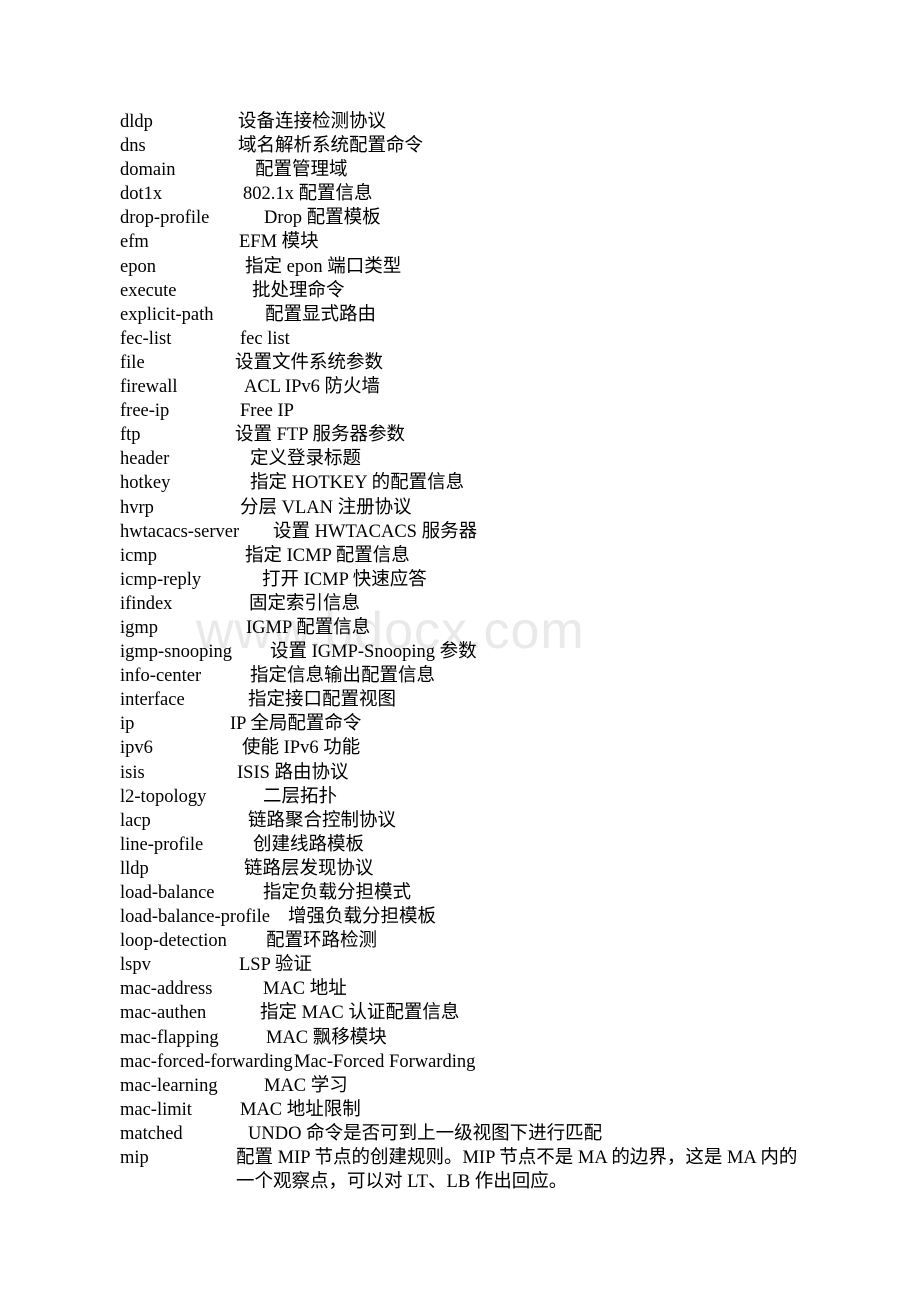  Describe the element at coordinates (331, 146) in the screenshot. I see `command-description: 域名解析系统配置命令` at that location.